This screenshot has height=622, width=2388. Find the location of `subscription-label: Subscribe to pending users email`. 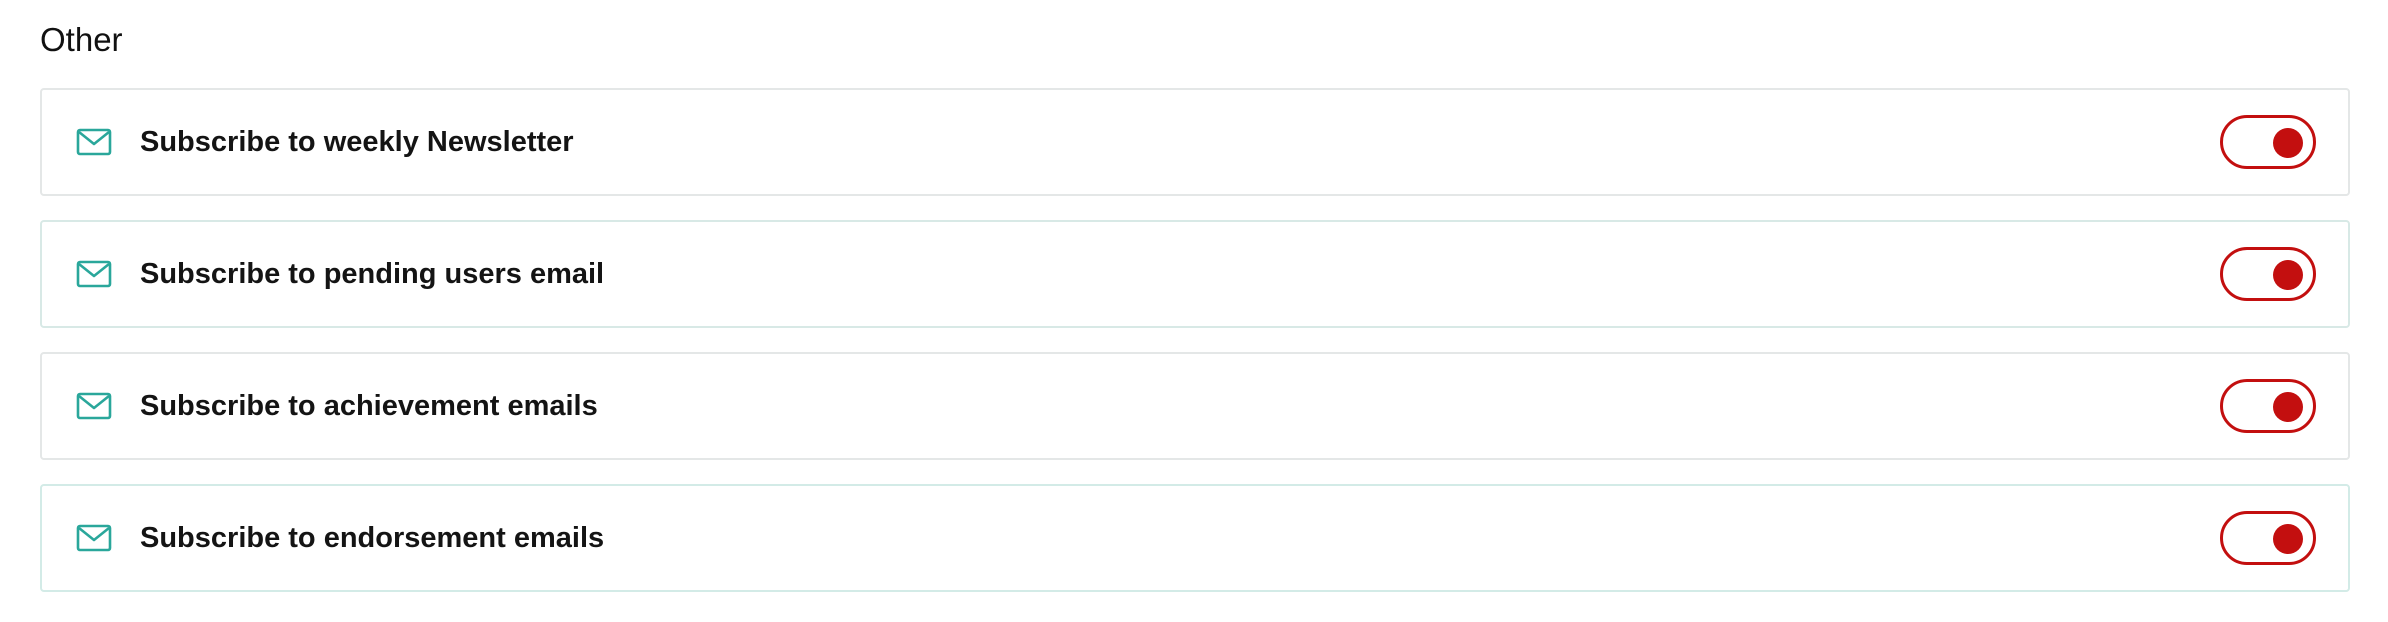

subscription-label: Subscribe to pending users email is located at coordinates (372, 274).